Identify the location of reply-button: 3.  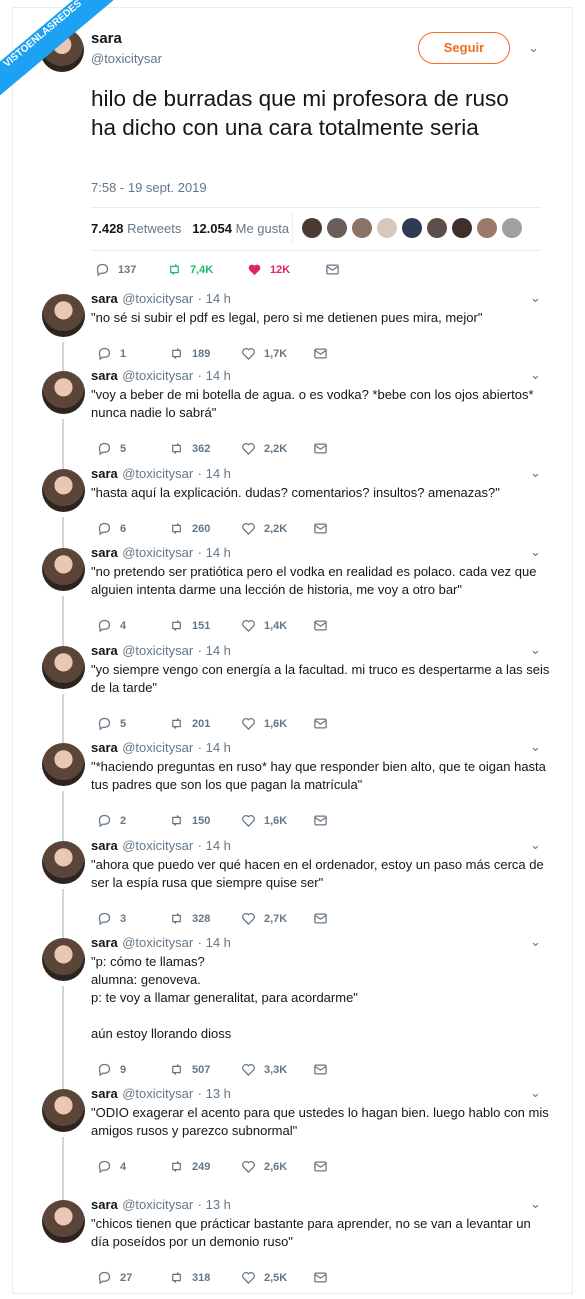
(133, 918).